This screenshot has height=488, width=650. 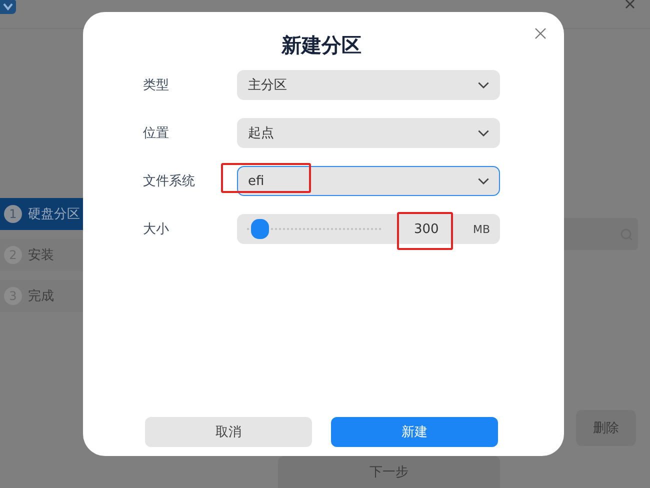 I want to click on unit-label: MB, so click(x=481, y=229).